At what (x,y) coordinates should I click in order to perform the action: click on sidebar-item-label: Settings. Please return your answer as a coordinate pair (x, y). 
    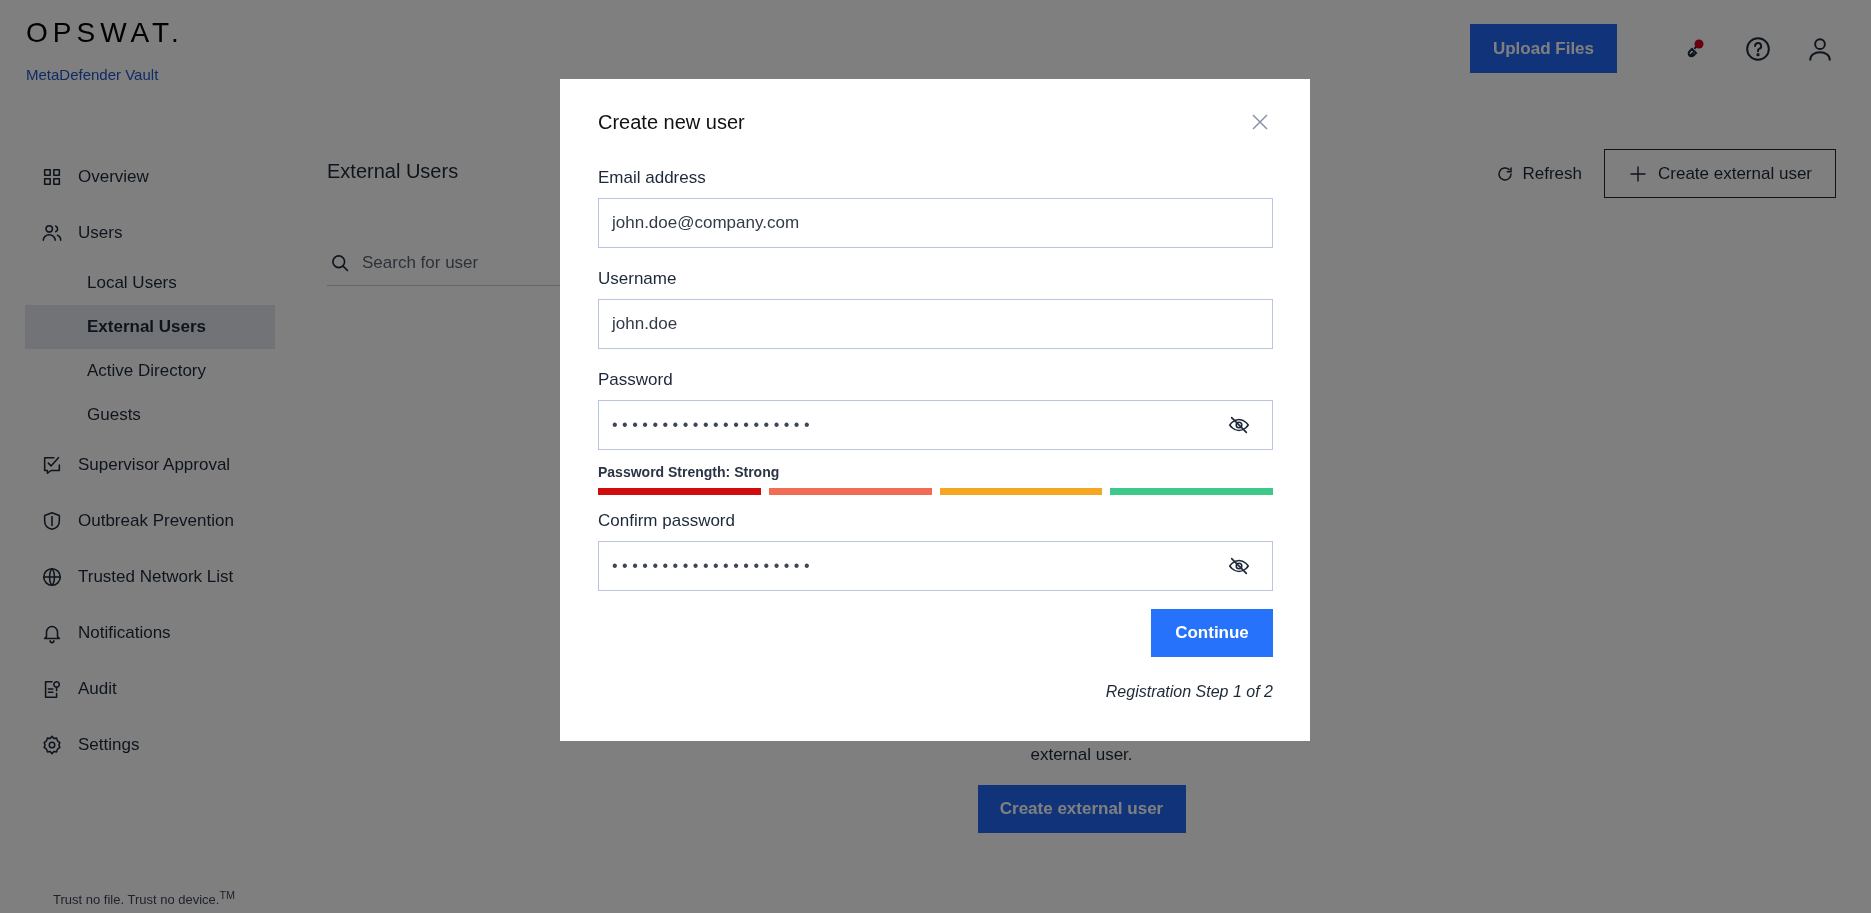
    Looking at the image, I should click on (109, 745).